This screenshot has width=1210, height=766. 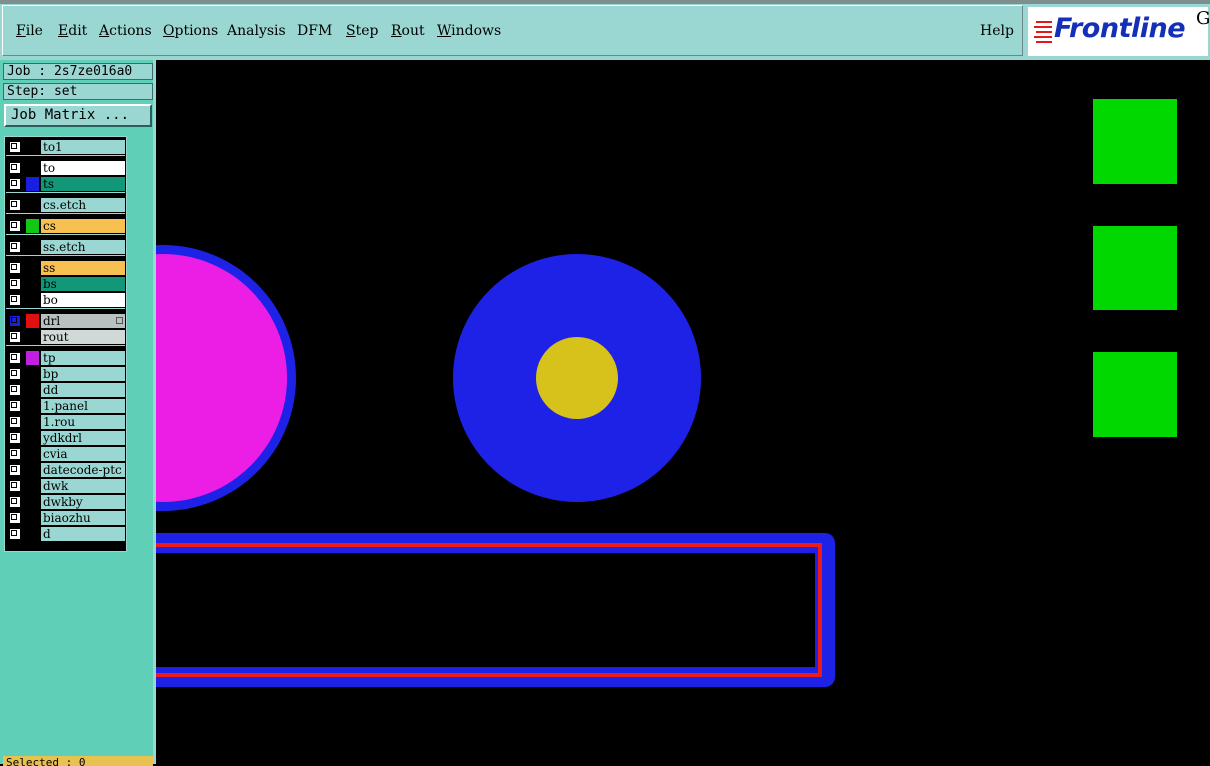 I want to click on layer-row-drl: drl, so click(x=65, y=321).